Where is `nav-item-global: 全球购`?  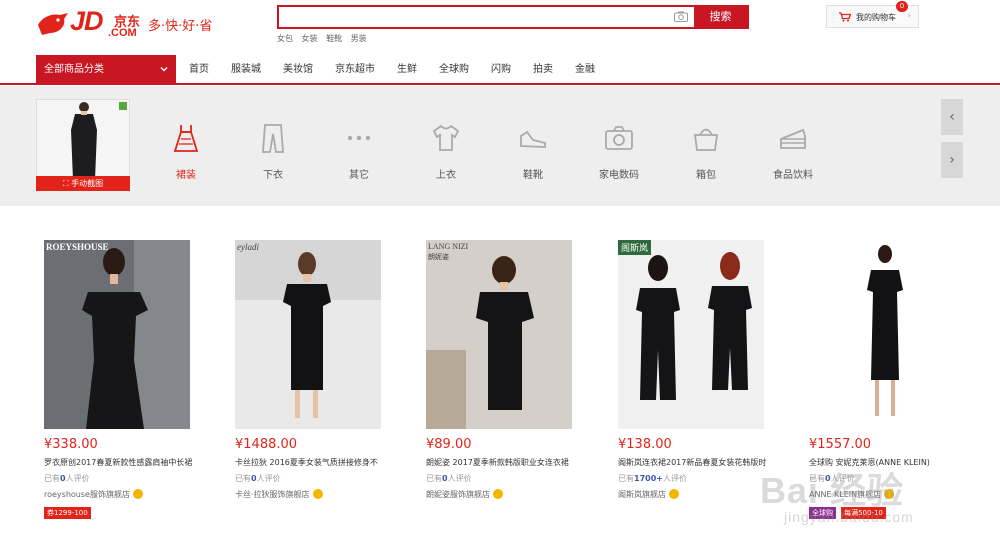 nav-item-global: 全球购 is located at coordinates (454, 70).